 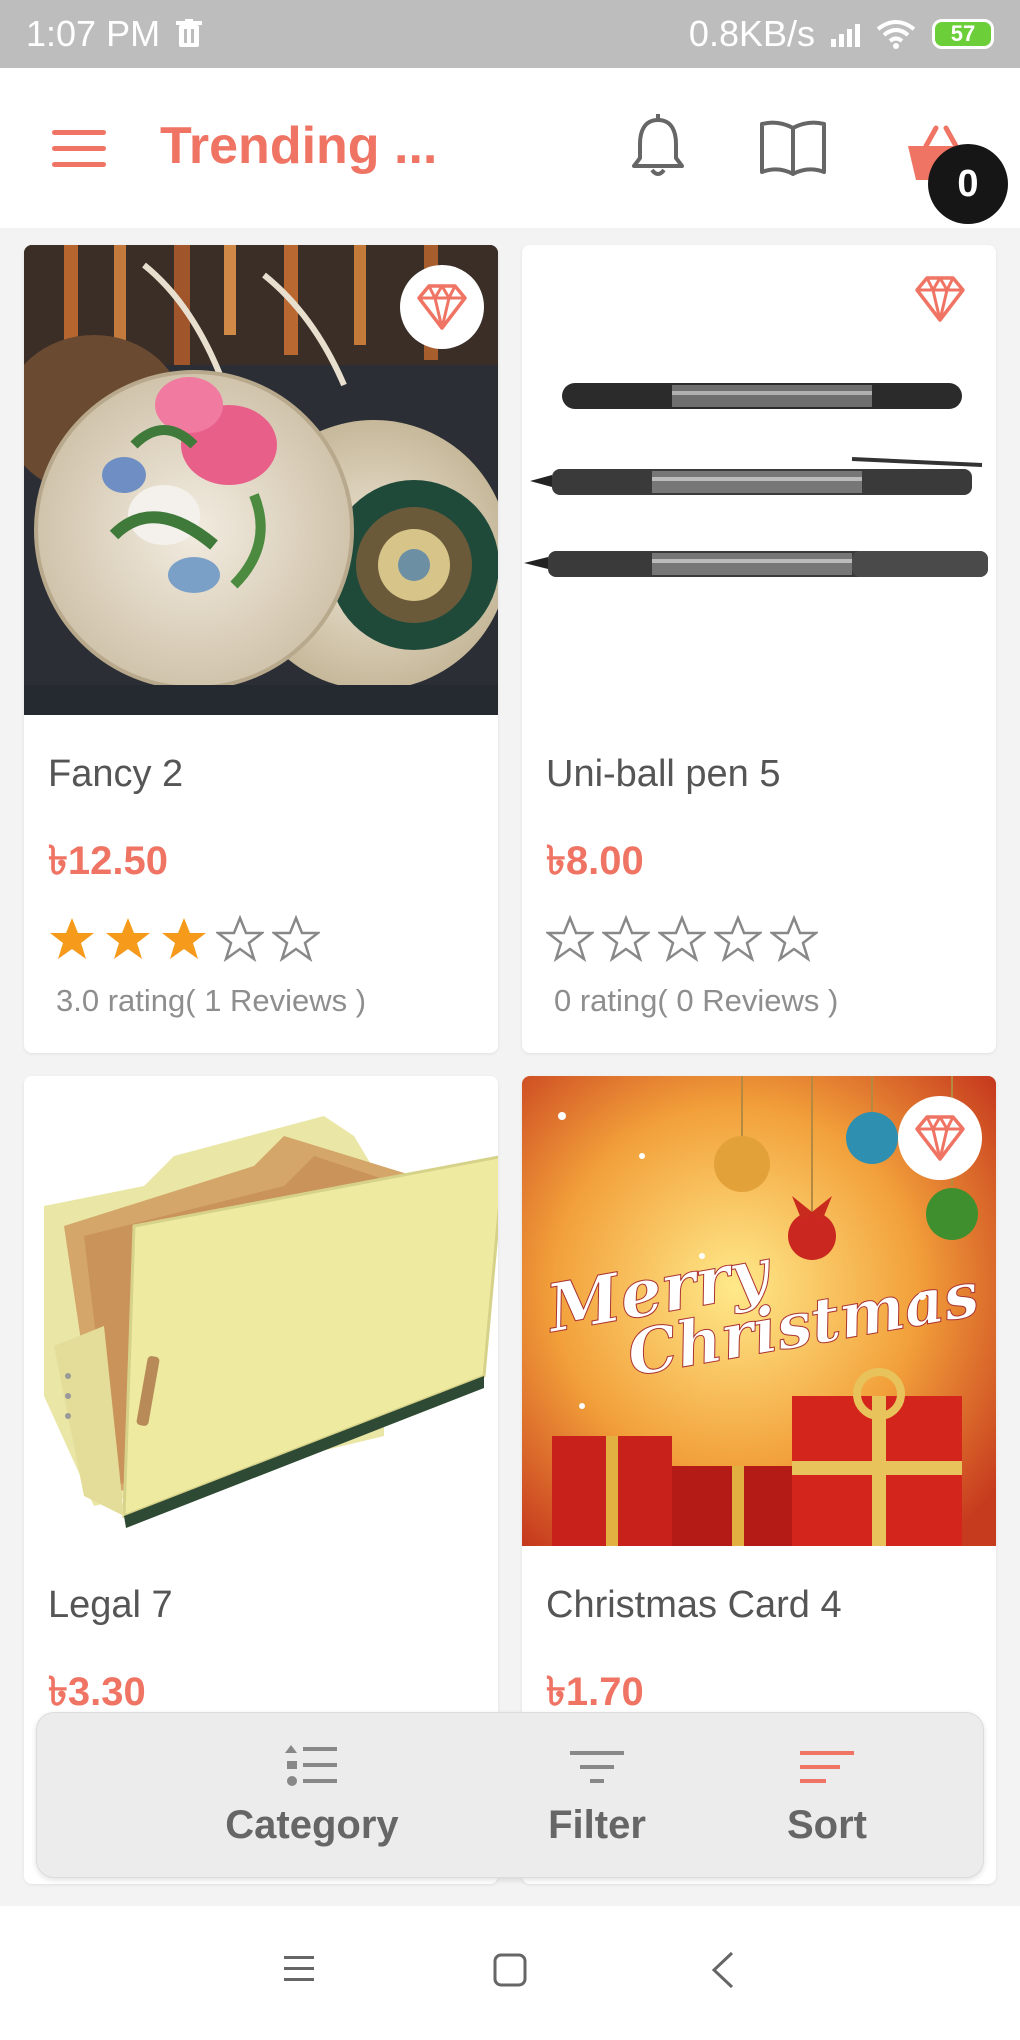 What do you see at coordinates (189, 33) in the screenshot?
I see `trash-icon` at bounding box center [189, 33].